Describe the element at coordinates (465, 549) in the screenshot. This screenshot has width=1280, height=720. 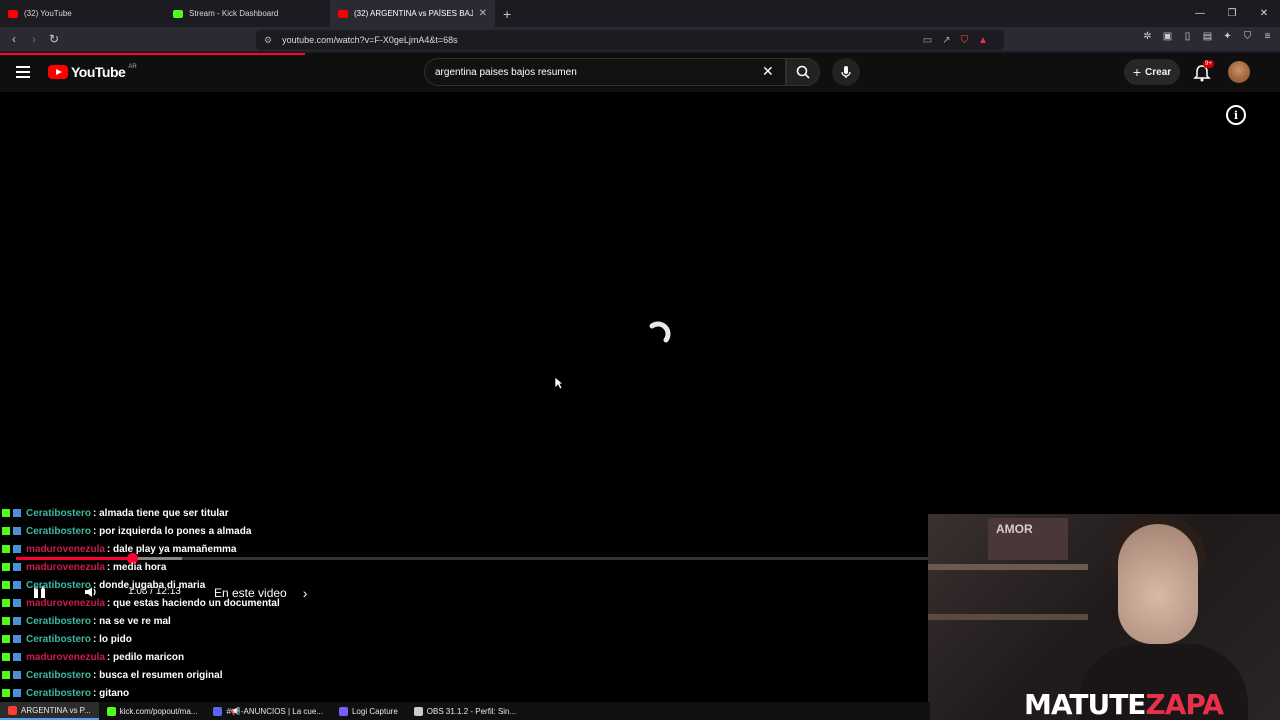
I see `chat-message: madurovenezula : dale play ya mamañemma` at that location.